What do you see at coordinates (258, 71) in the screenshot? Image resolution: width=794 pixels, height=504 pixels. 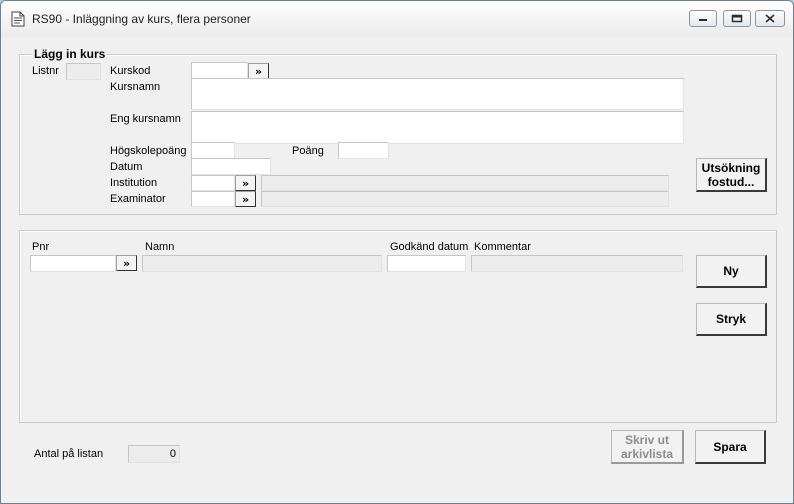 I see `kurskod-lookup-button: »` at bounding box center [258, 71].